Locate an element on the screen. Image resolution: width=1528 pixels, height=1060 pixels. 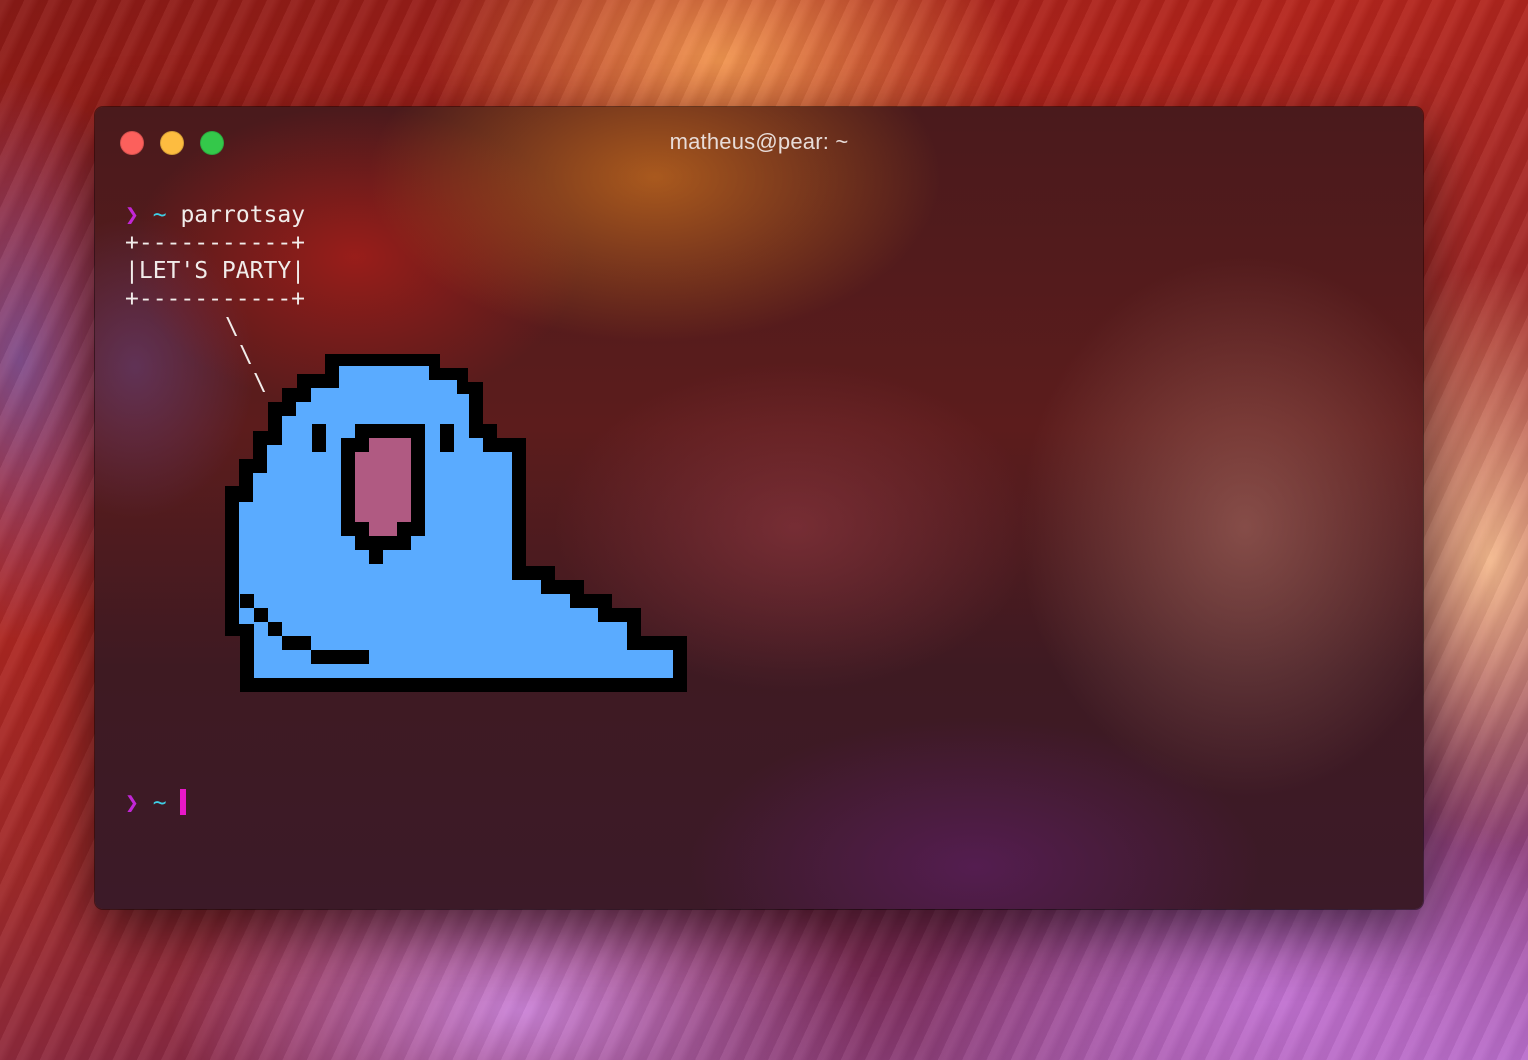
parrot-ascii-art is located at coordinates (456, 523).